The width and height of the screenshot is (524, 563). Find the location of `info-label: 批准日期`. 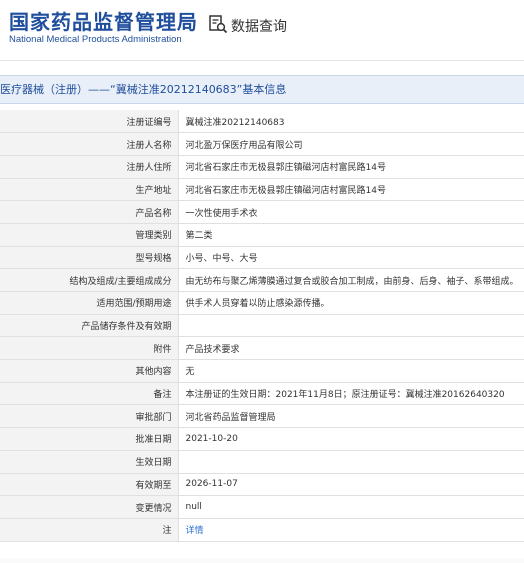

info-label: 批准日期 is located at coordinates (89, 439).